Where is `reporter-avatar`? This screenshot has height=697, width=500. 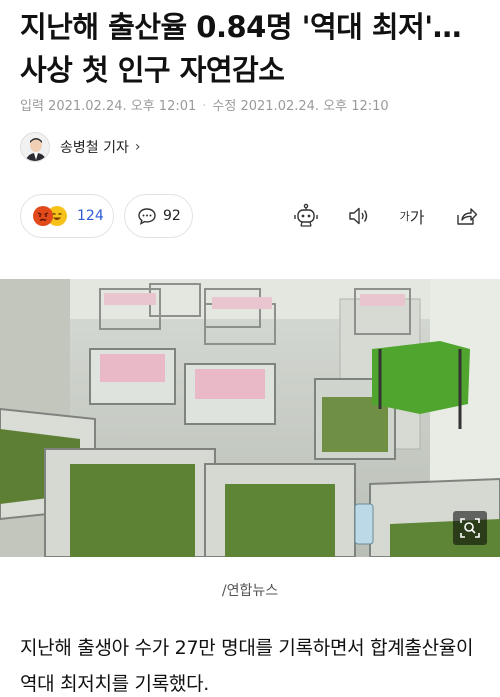
reporter-avatar is located at coordinates (35, 147).